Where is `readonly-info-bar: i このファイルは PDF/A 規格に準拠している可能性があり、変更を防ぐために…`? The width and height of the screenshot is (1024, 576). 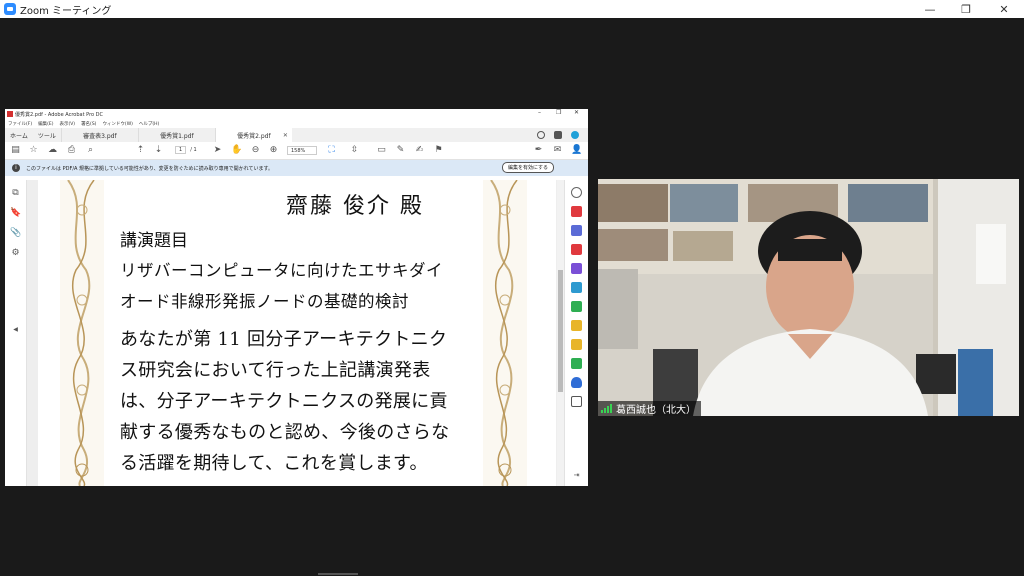 readonly-info-bar: i このファイルは PDF/A 規格に準拠している可能性があり、変更を防ぐために… is located at coordinates (296, 168).